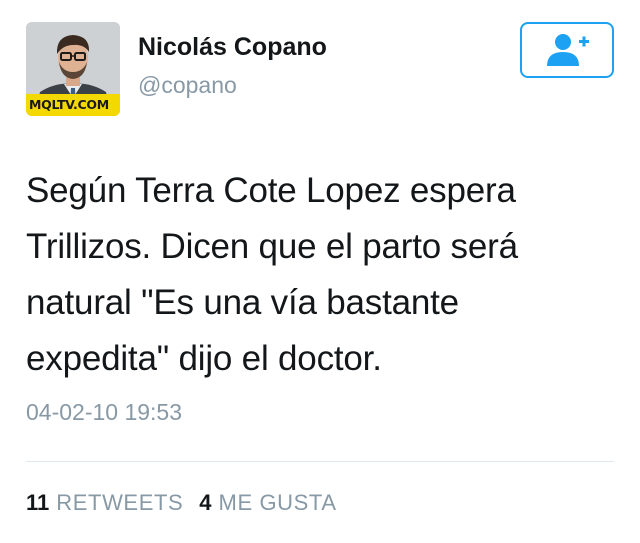 The image size is (640, 543). I want to click on follow-person-plus-icon, so click(568, 50).